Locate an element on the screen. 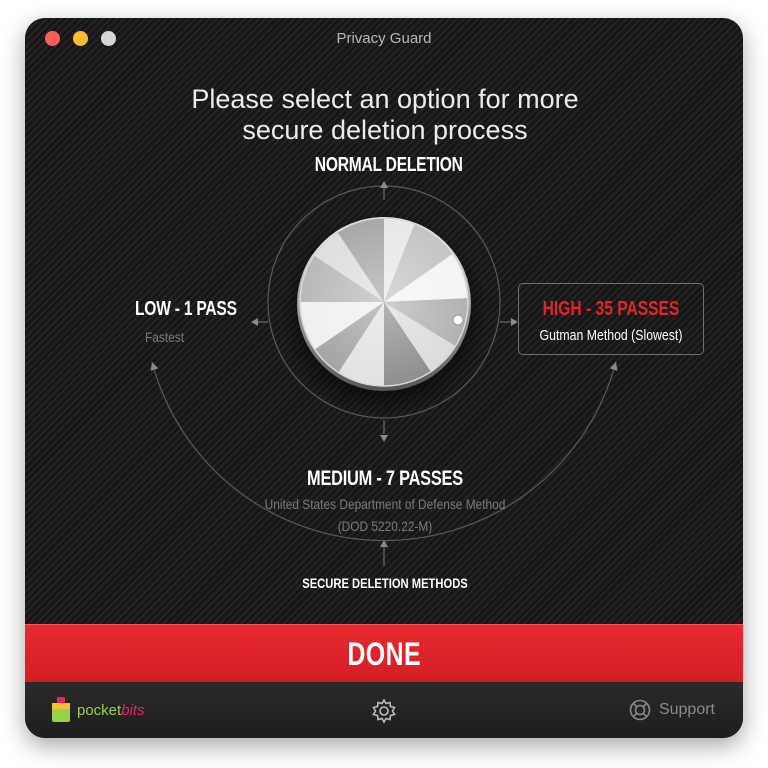  option-low-subtitle: Fastest is located at coordinates (165, 337).